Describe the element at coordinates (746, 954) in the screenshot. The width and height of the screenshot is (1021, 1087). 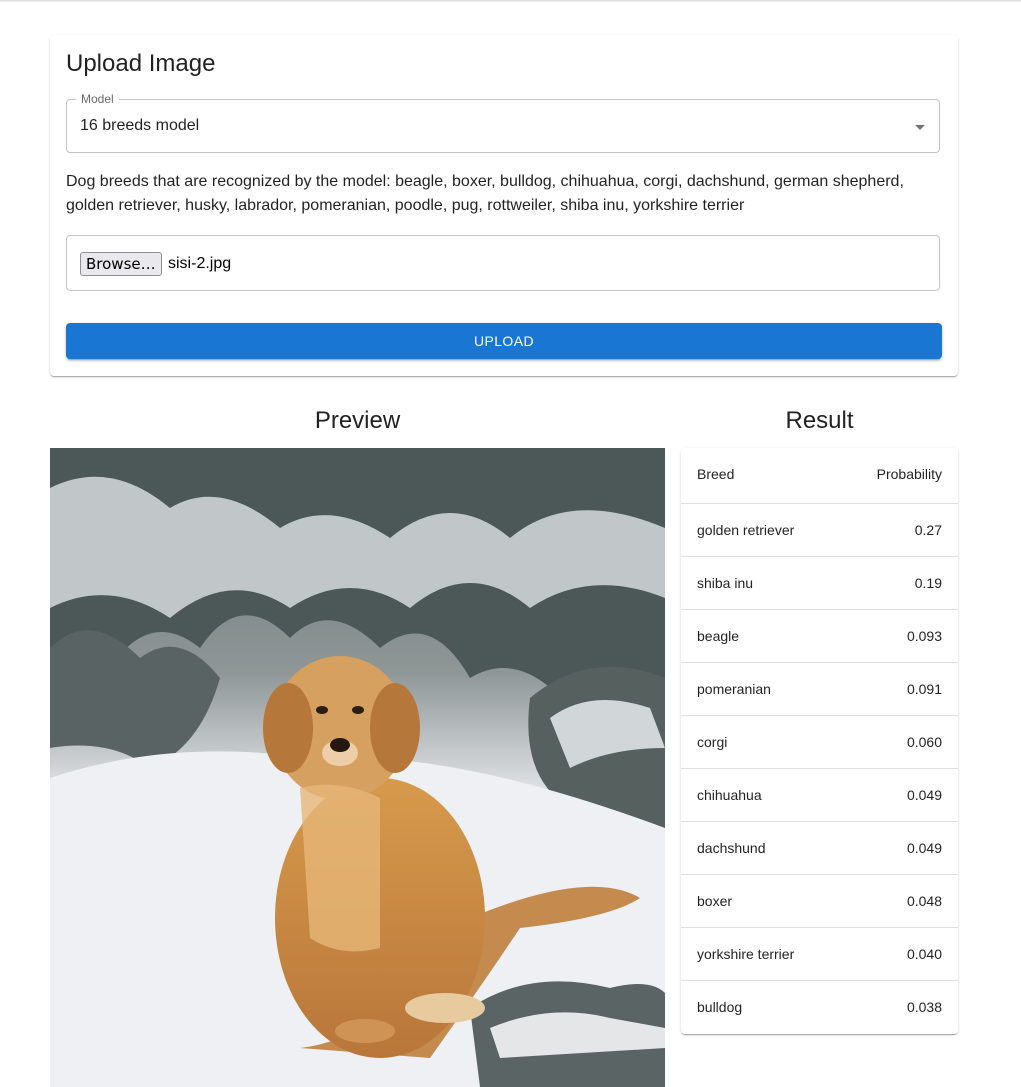
I see `breed-cell: yorkshire terrier` at that location.